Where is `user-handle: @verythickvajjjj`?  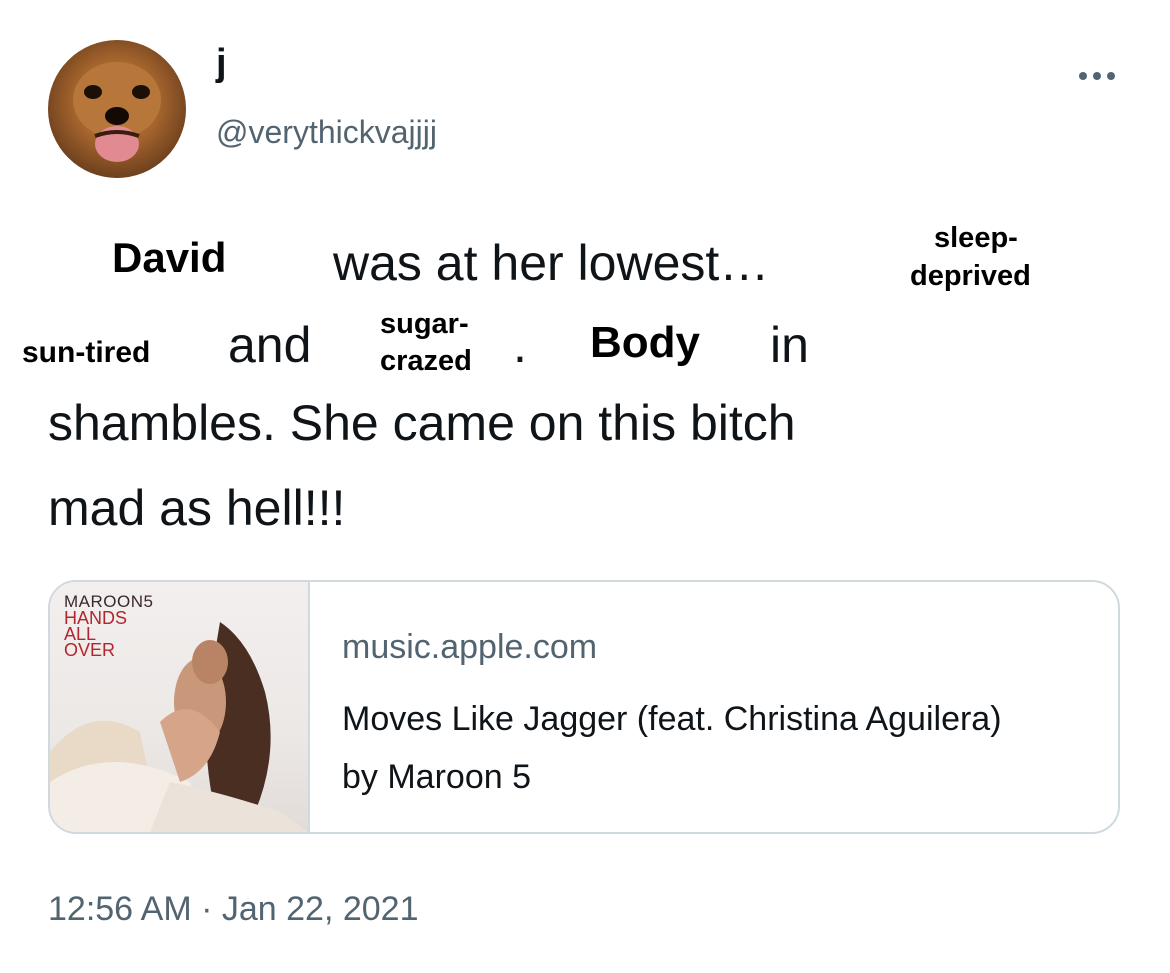 user-handle: @verythickvajjjj is located at coordinates (326, 132).